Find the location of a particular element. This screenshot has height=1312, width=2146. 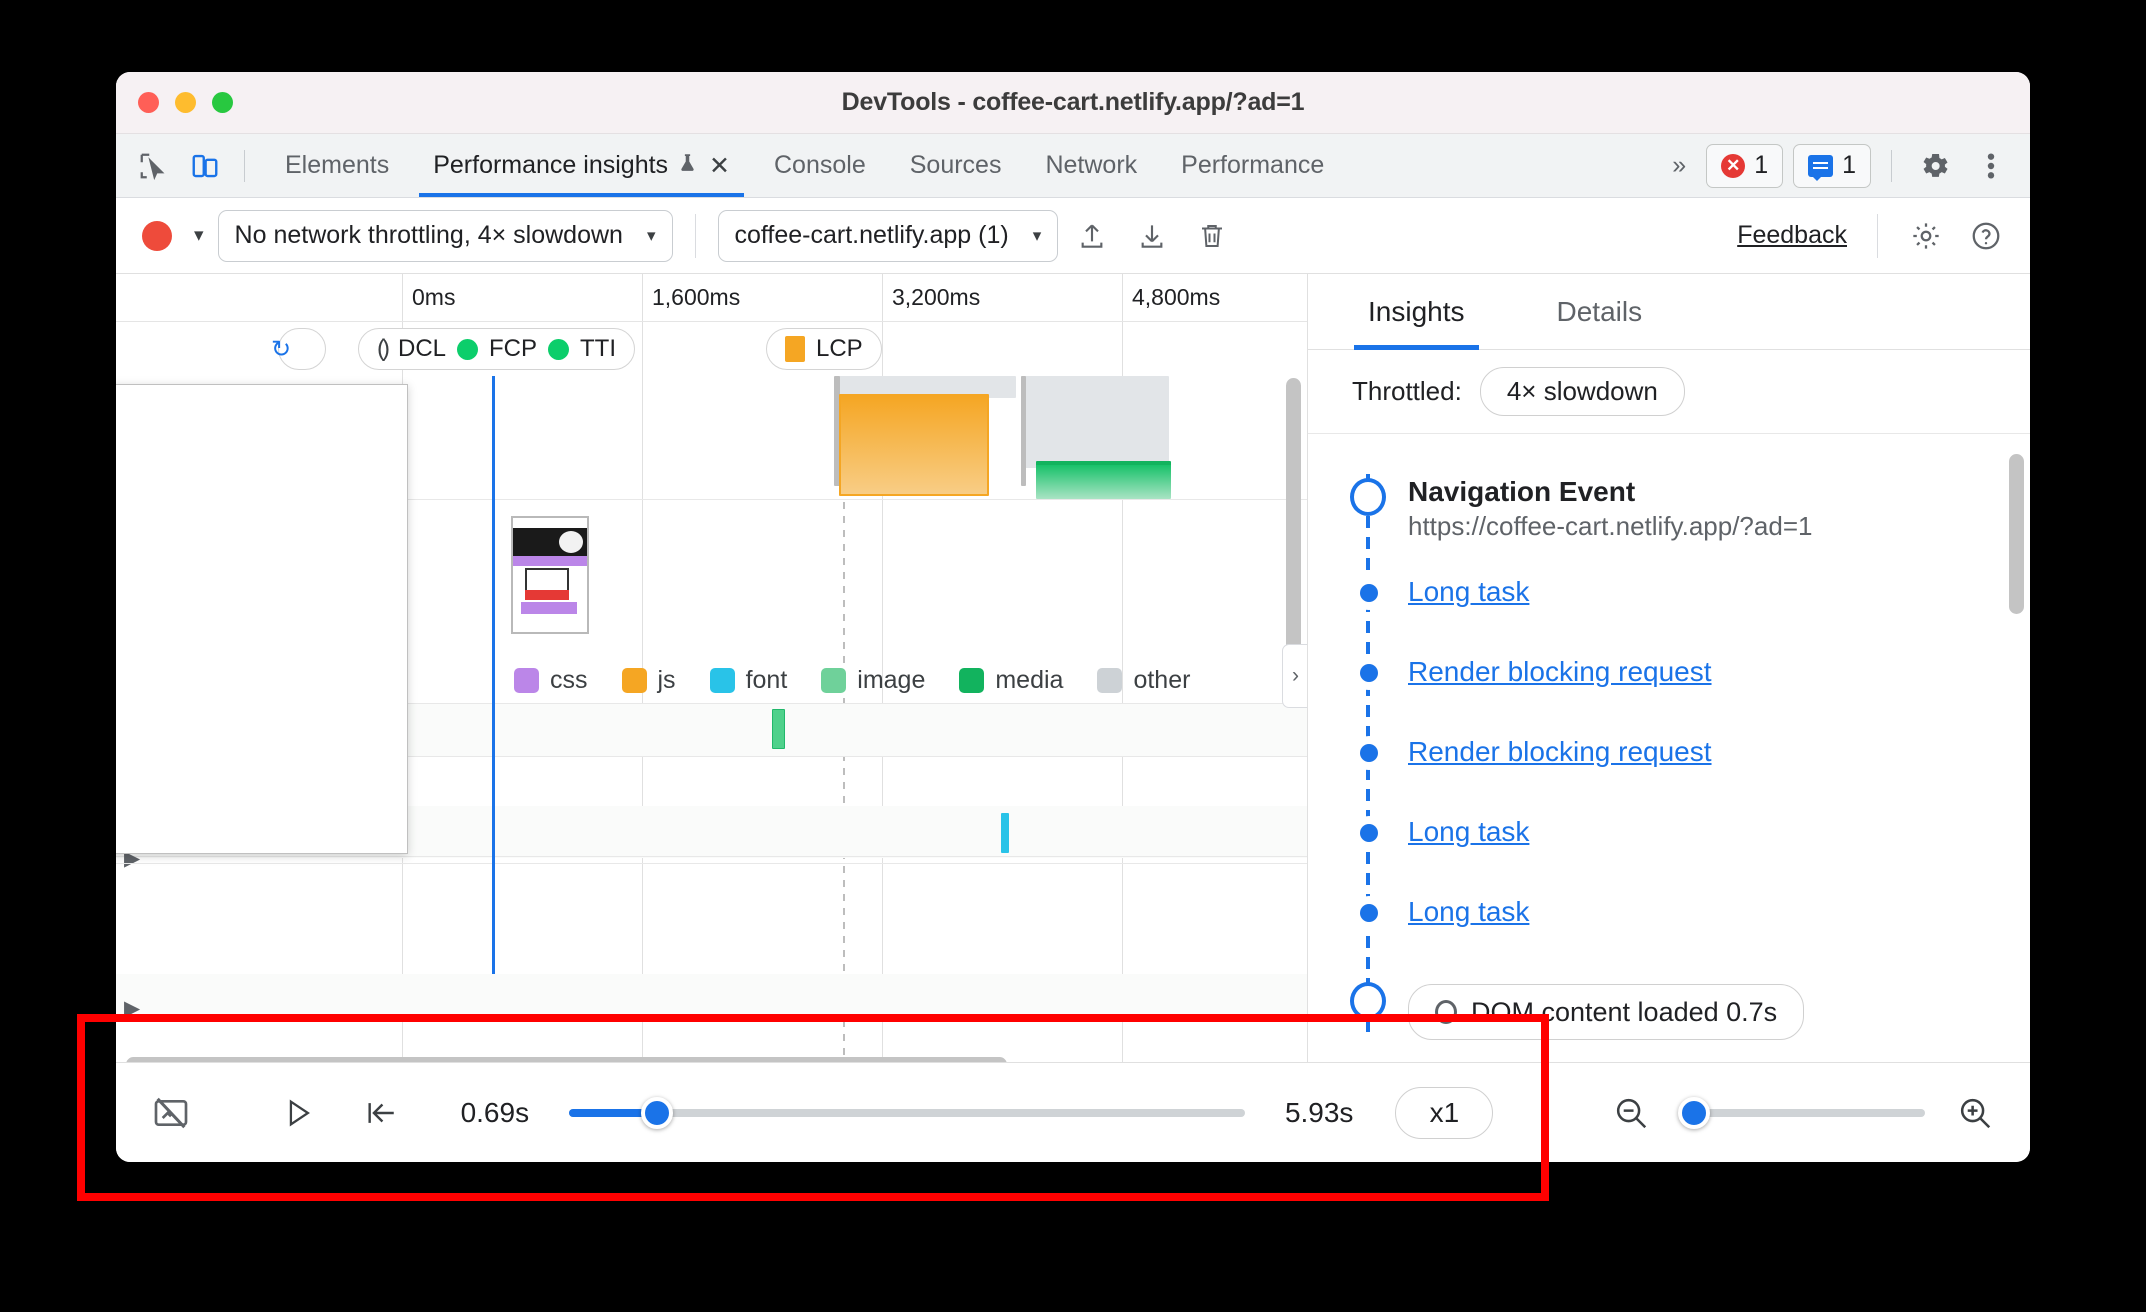

record-button is located at coordinates (157, 236).